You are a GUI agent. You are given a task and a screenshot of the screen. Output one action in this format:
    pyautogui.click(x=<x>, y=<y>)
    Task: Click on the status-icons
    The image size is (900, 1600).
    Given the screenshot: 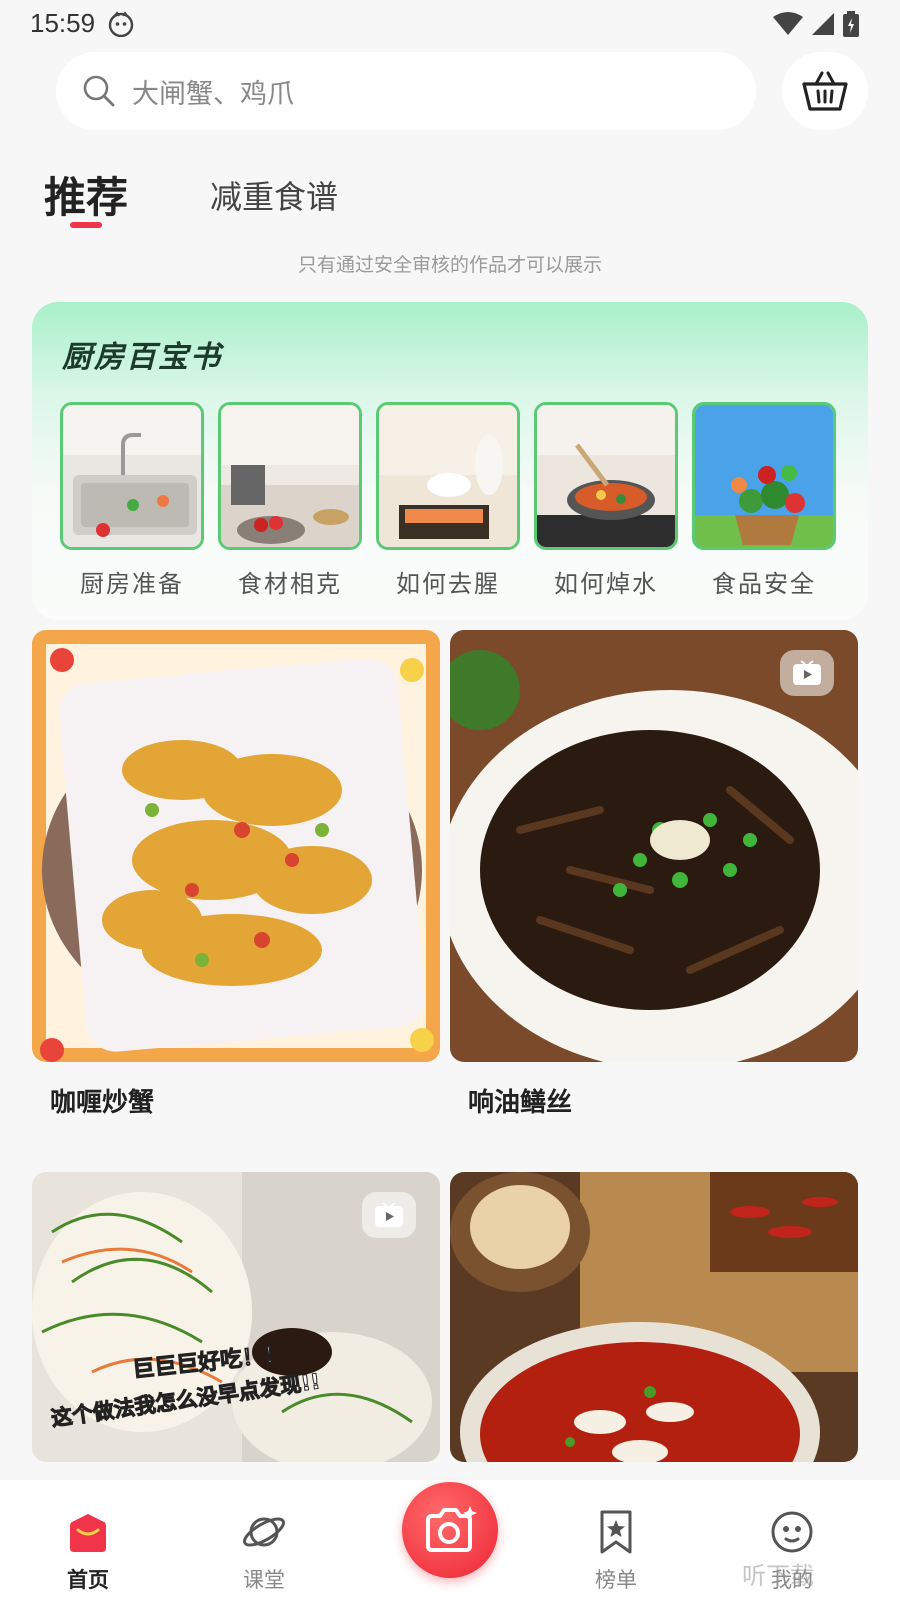 What is the action you would take?
    pyautogui.click(x=816, y=24)
    